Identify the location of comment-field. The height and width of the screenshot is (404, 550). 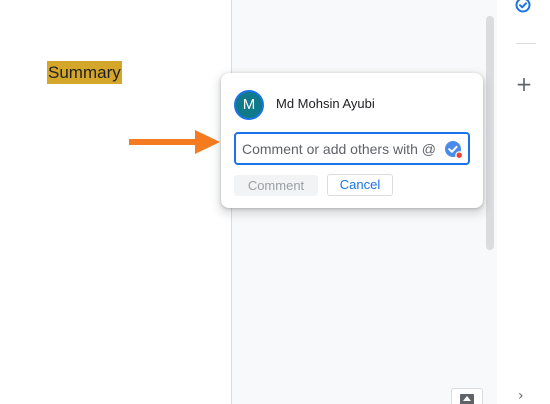
(352, 148).